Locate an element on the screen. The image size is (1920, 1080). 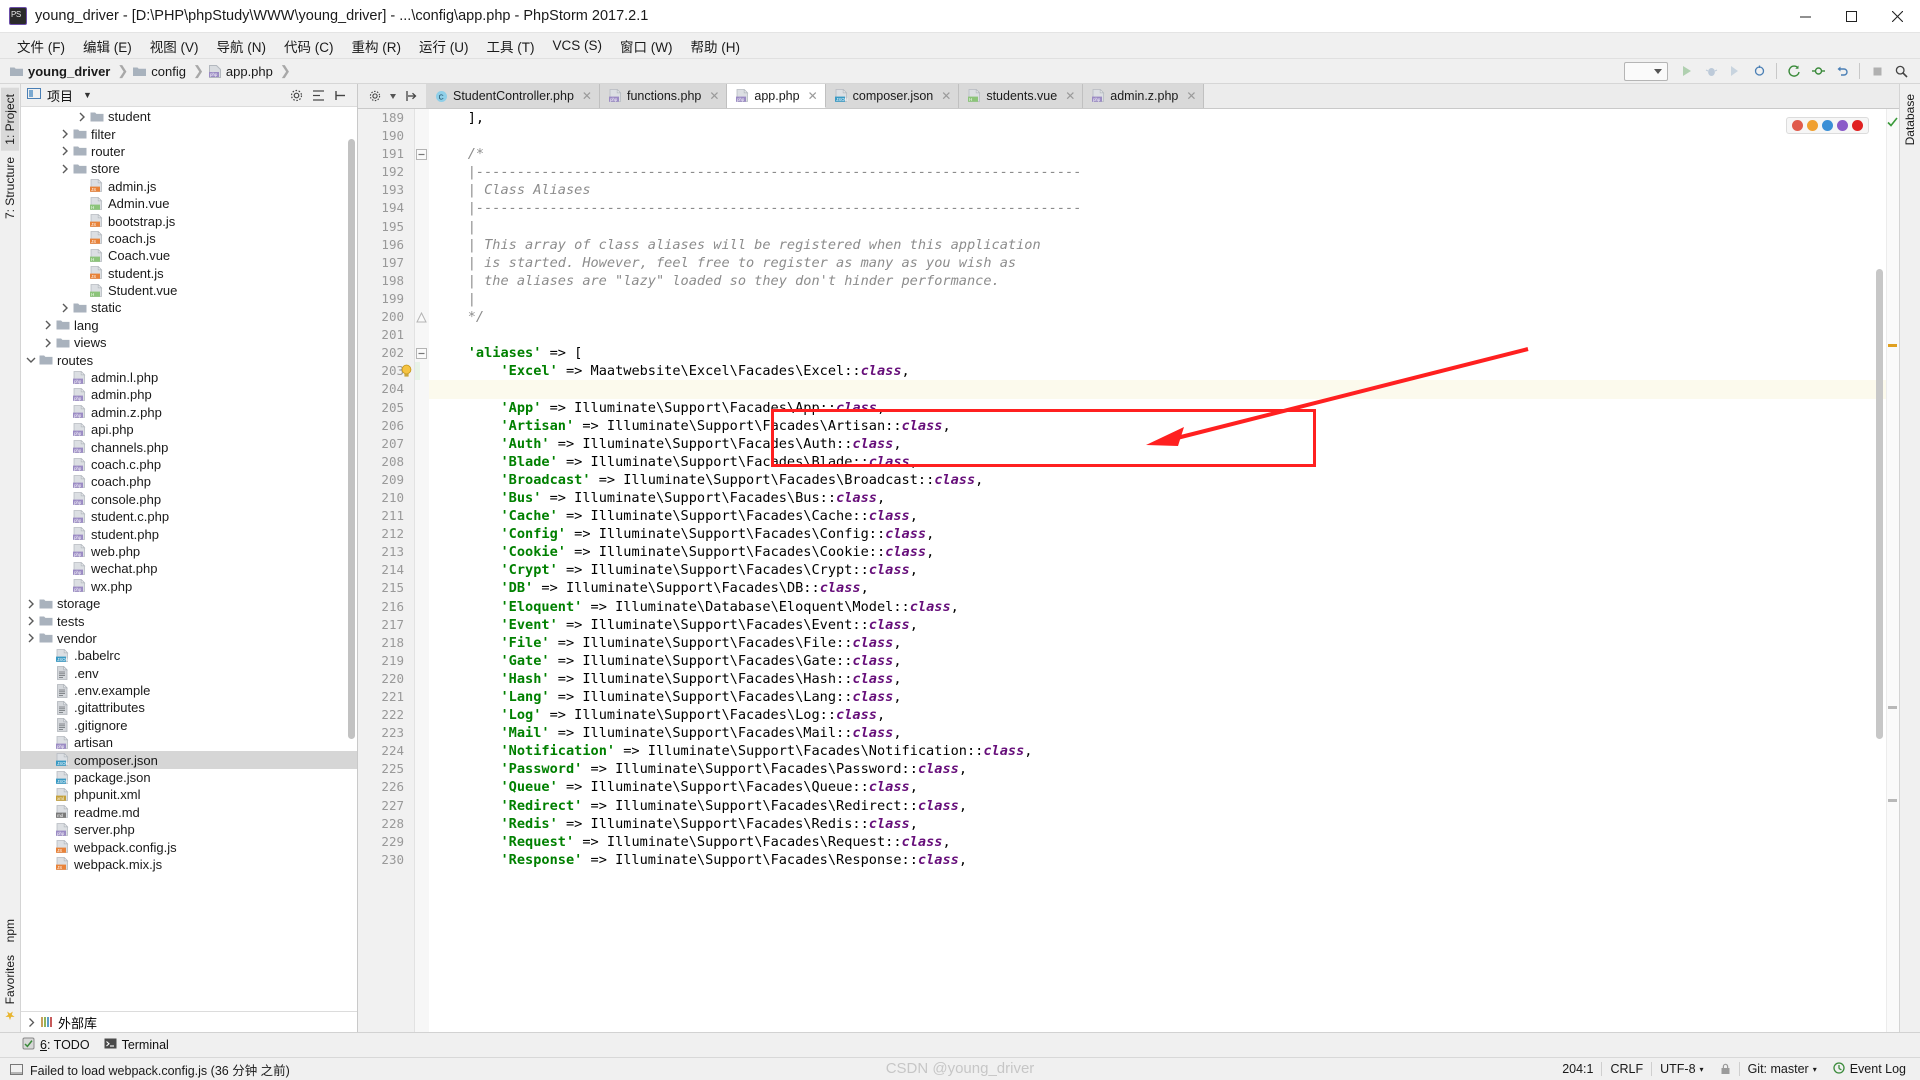
tree-folder-node: tests is located at coordinates (189, 620).